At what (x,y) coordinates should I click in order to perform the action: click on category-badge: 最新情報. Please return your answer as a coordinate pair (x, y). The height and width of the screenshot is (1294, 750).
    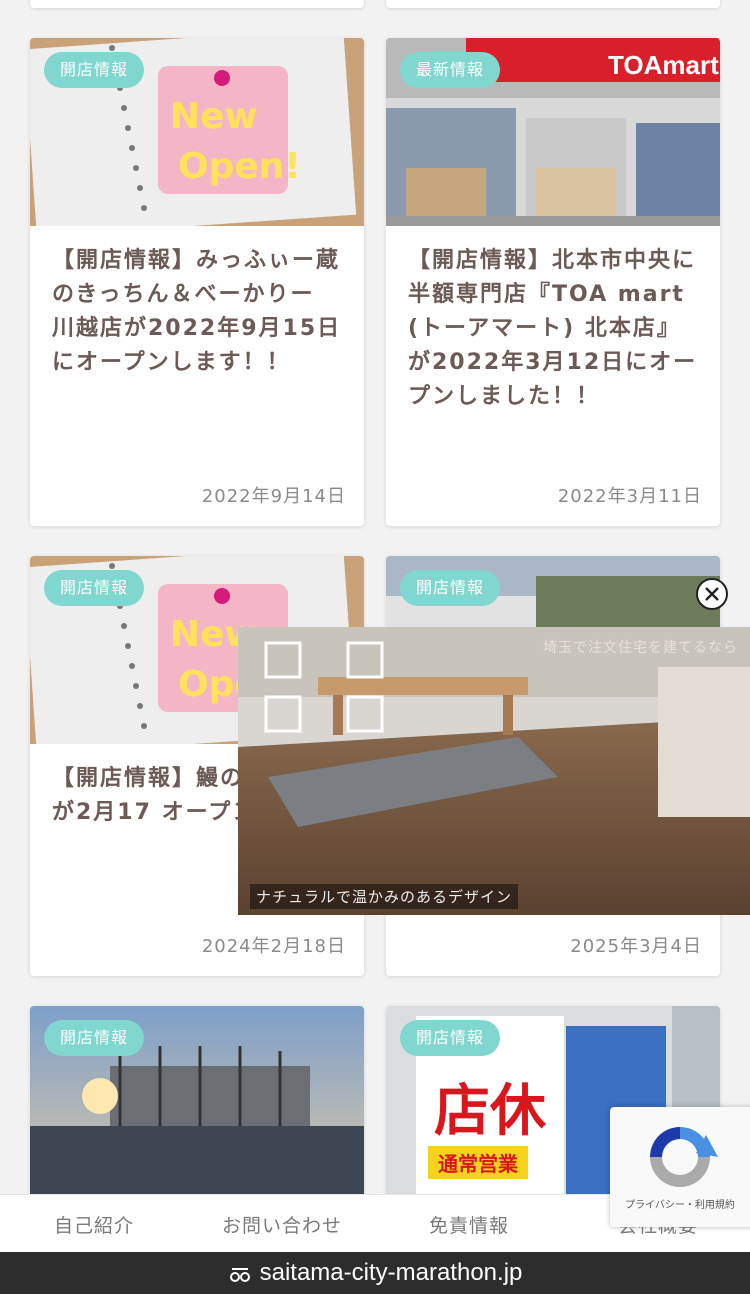
    Looking at the image, I should click on (450, 70).